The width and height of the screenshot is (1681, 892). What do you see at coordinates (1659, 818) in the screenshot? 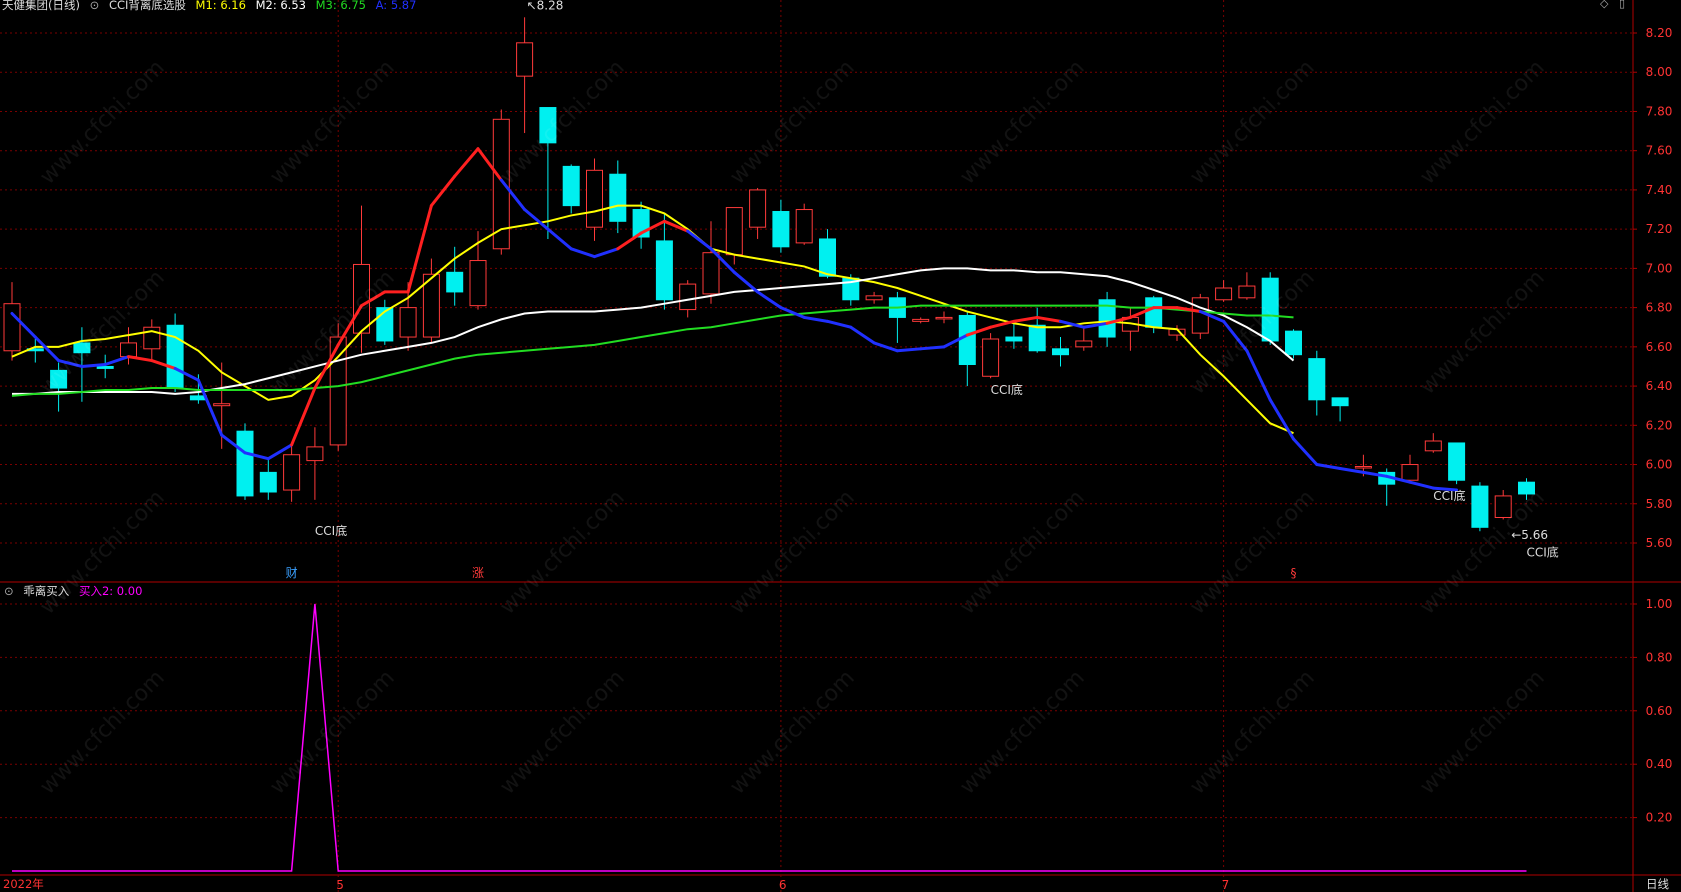
I see `sub-tick-label: 0.20` at bounding box center [1659, 818].